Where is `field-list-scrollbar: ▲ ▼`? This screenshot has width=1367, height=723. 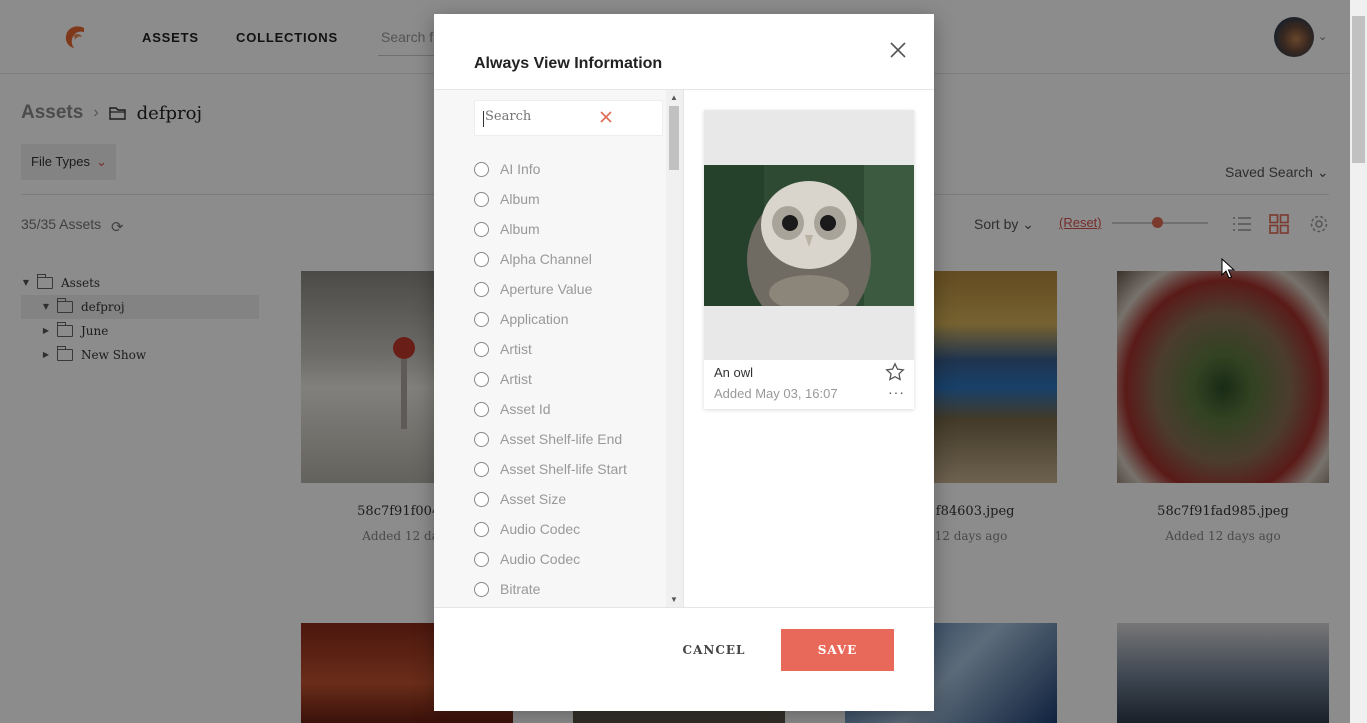
field-list-scrollbar: ▲ ▼ is located at coordinates (674, 348).